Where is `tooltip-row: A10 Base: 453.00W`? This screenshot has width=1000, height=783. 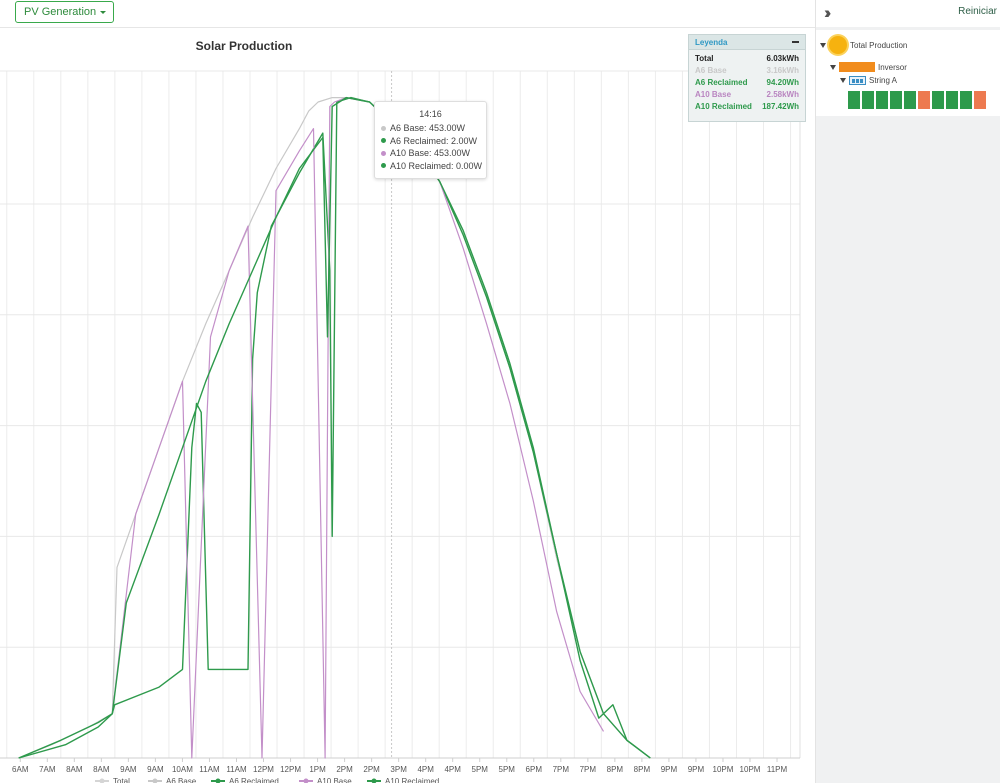 tooltip-row: A10 Base: 453.00W is located at coordinates (430, 153).